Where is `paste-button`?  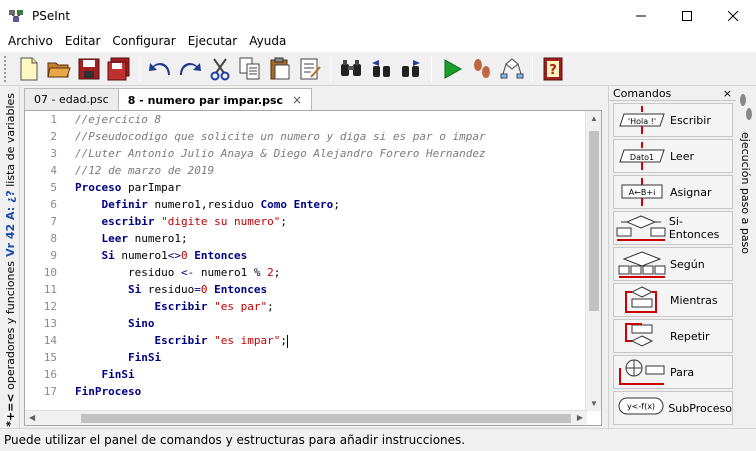 paste-button is located at coordinates (280, 69).